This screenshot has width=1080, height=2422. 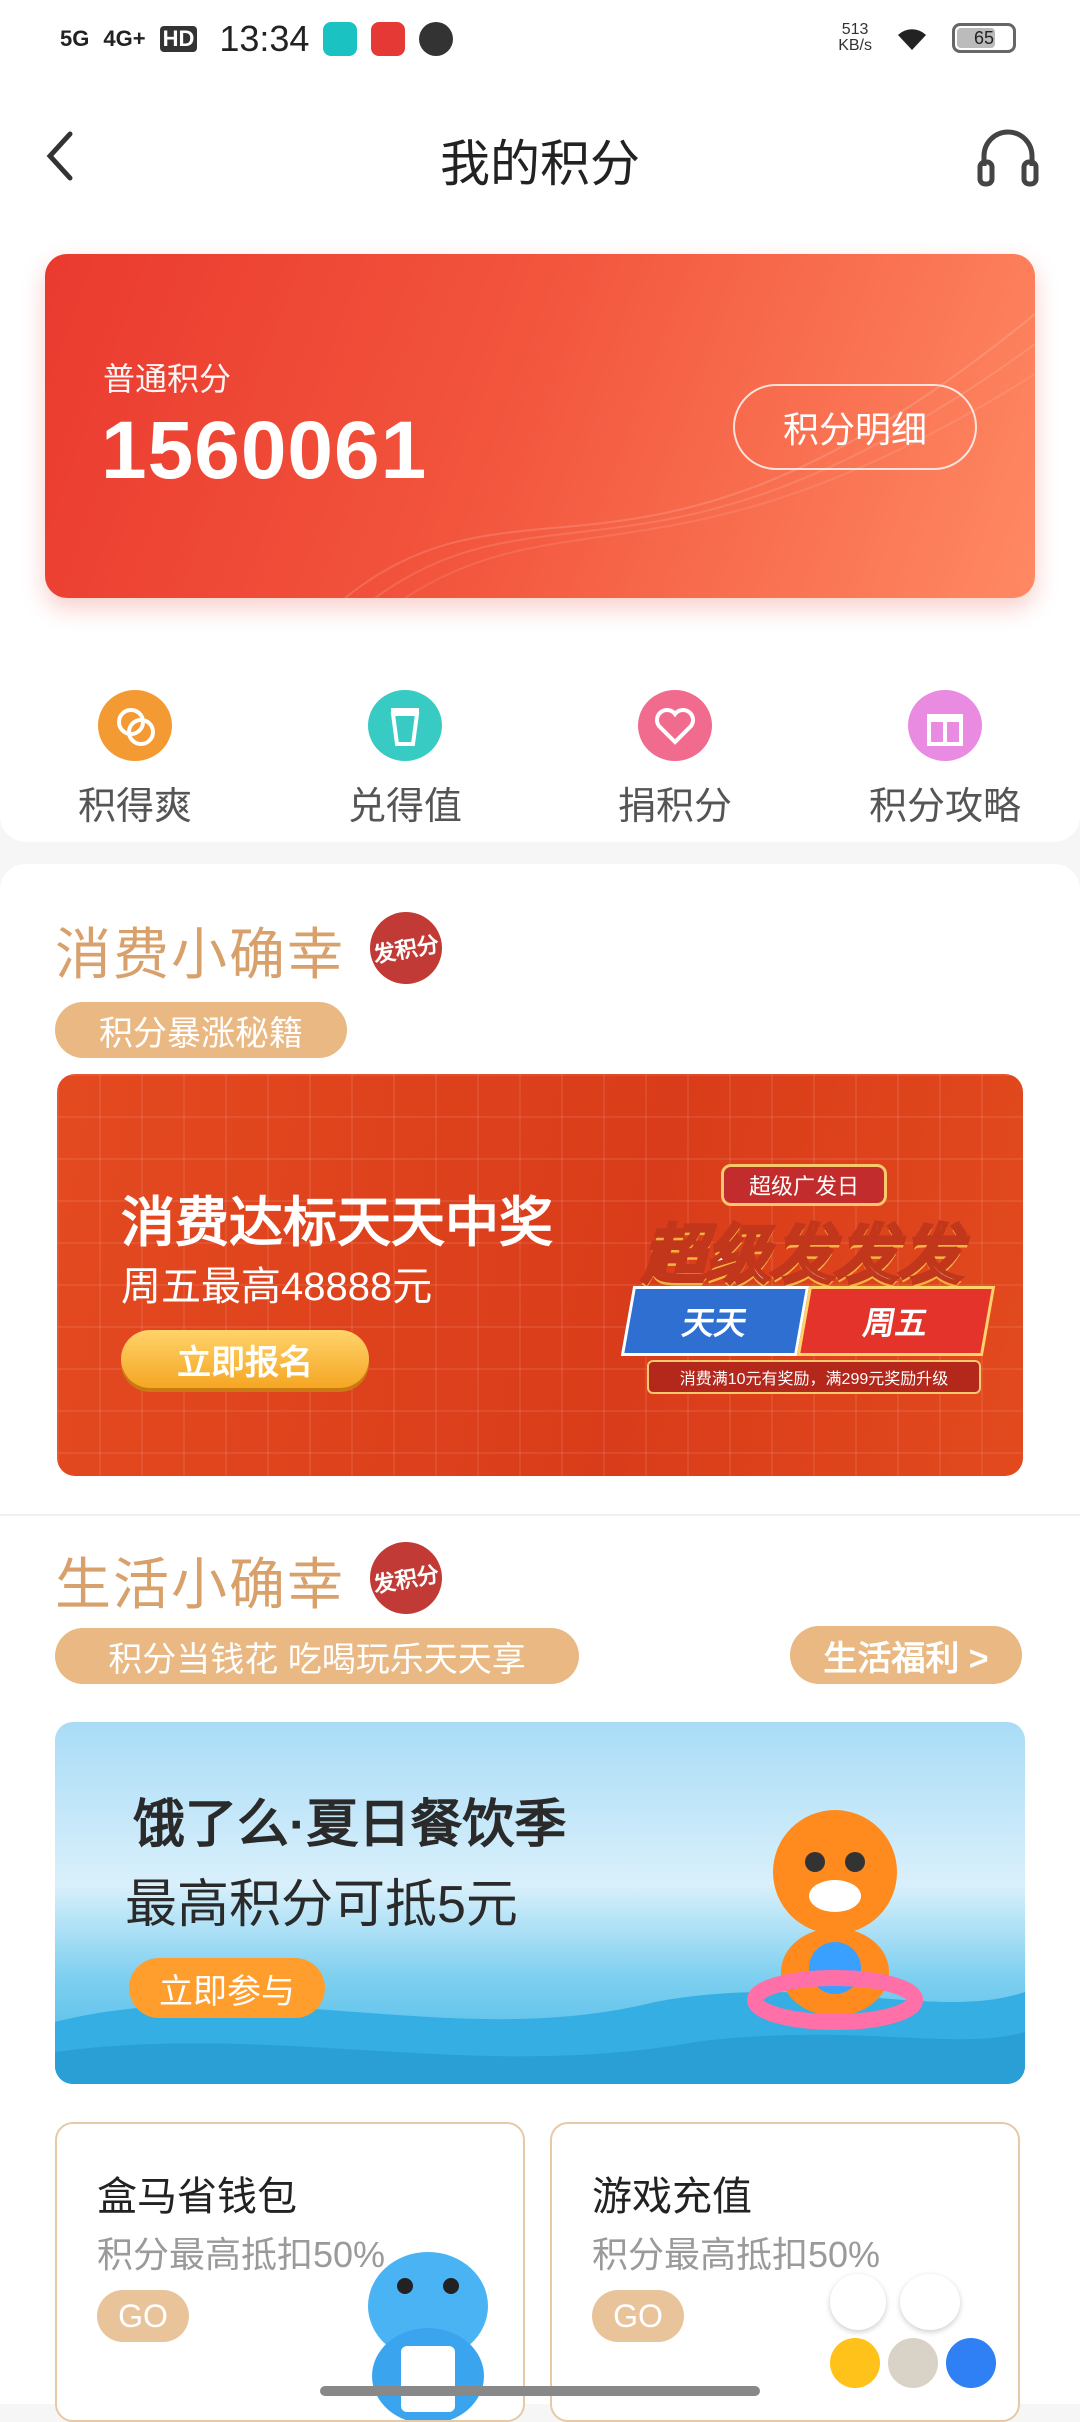 What do you see at coordinates (201, 1030) in the screenshot?
I see `section1-tag: 积分暴涨秘籍` at bounding box center [201, 1030].